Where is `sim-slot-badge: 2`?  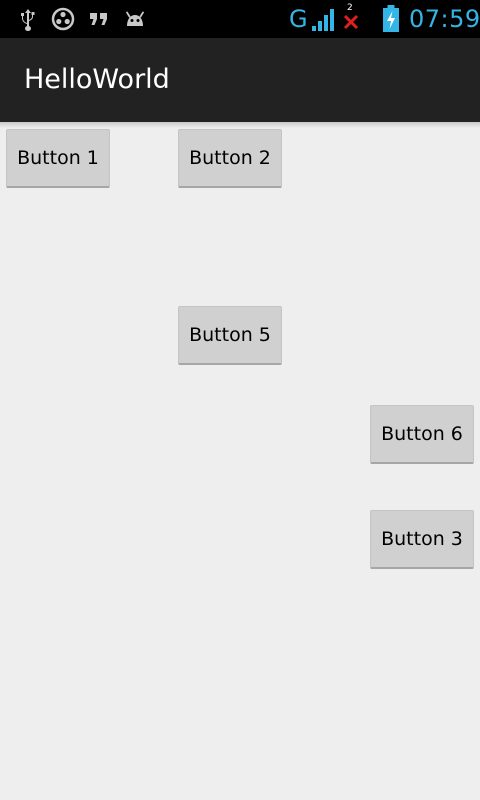 sim-slot-badge: 2 is located at coordinates (350, 8).